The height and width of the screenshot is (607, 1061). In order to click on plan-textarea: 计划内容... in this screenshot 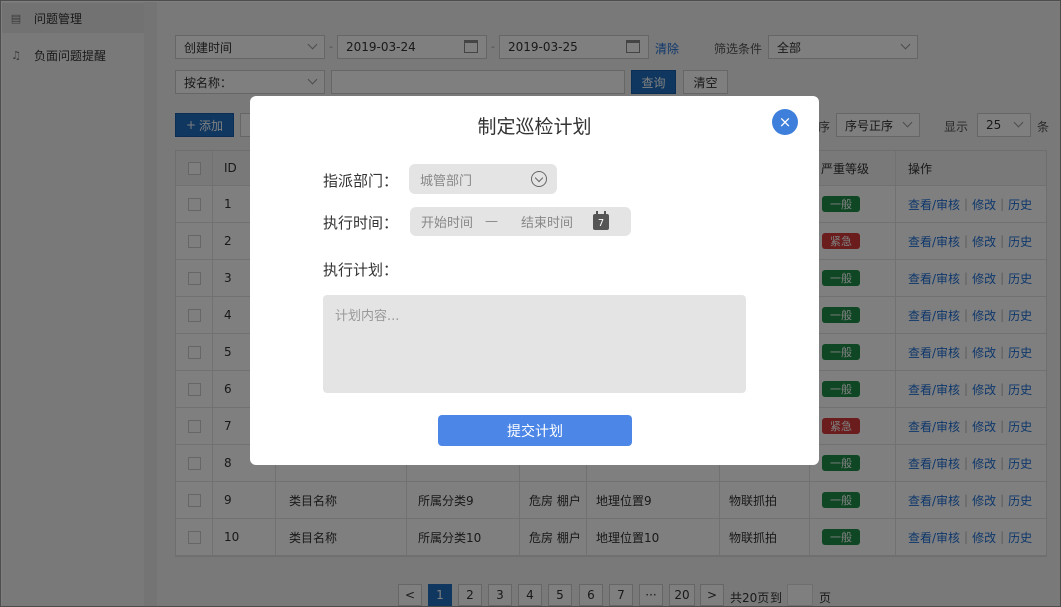, I will do `click(534, 344)`.